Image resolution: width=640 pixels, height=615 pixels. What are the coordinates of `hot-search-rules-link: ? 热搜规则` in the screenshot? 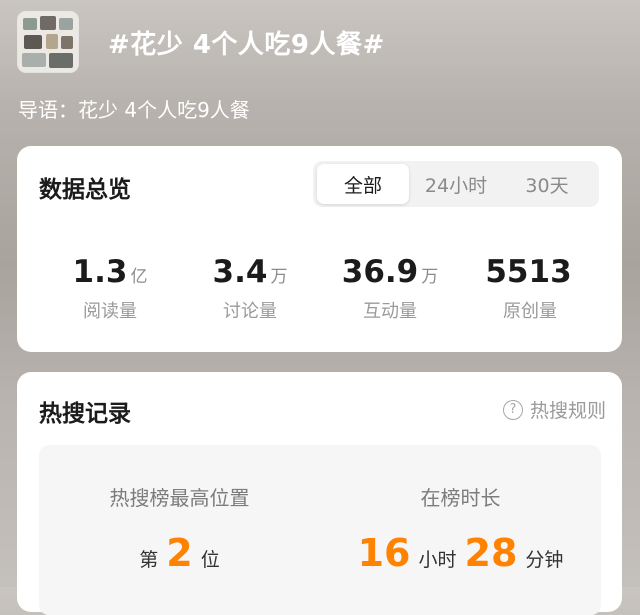 It's located at (554, 409).